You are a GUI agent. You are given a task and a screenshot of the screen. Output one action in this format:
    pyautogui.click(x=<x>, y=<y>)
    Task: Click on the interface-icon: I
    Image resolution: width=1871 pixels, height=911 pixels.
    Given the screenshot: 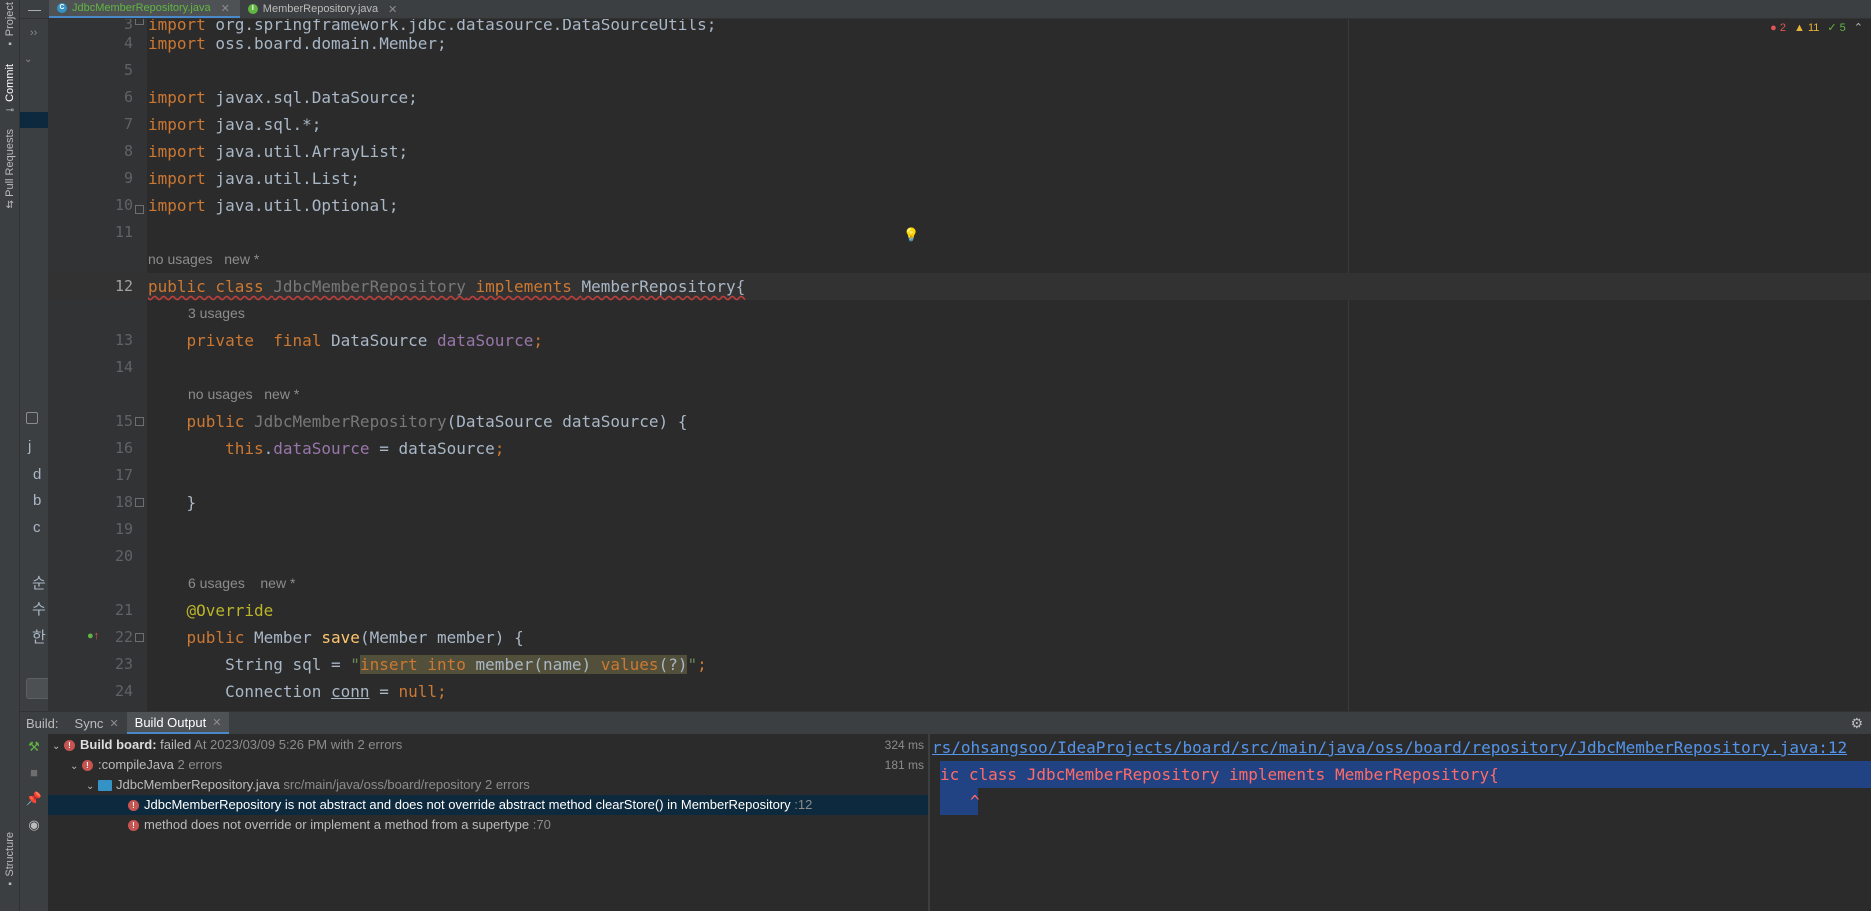 What is the action you would take?
    pyautogui.click(x=252, y=9)
    